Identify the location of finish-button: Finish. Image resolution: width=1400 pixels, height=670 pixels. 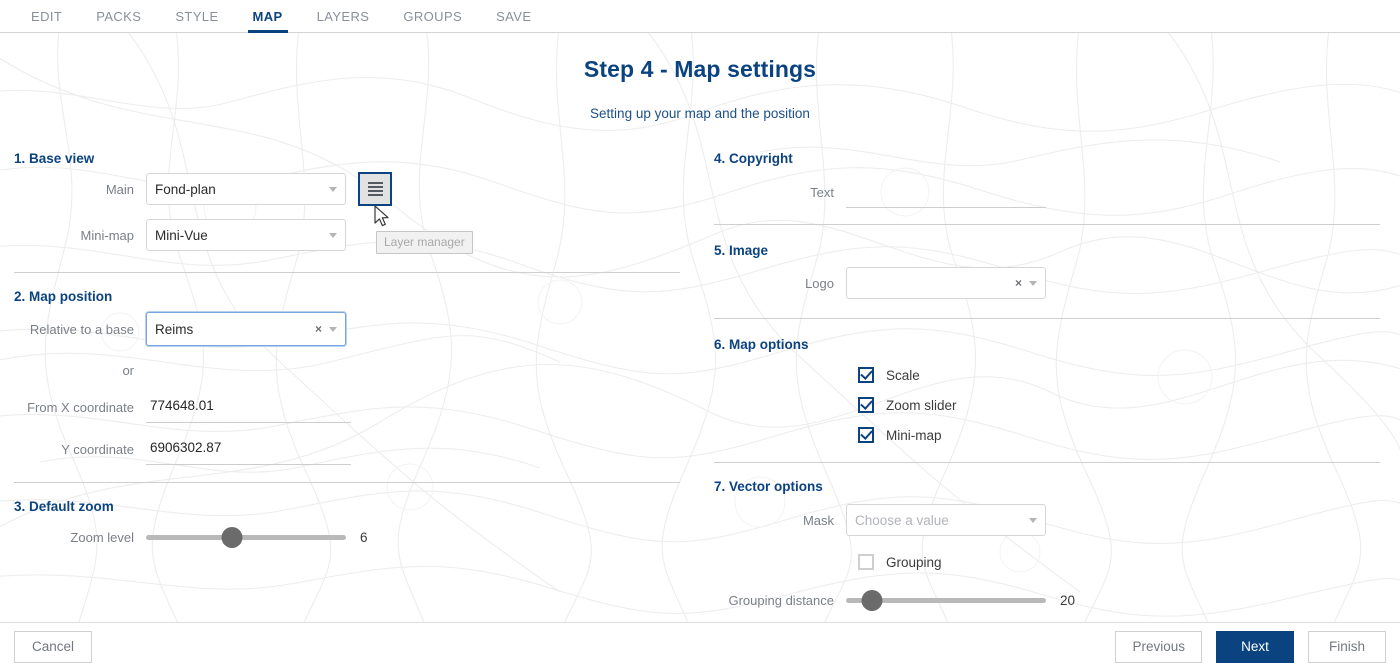
(1347, 646).